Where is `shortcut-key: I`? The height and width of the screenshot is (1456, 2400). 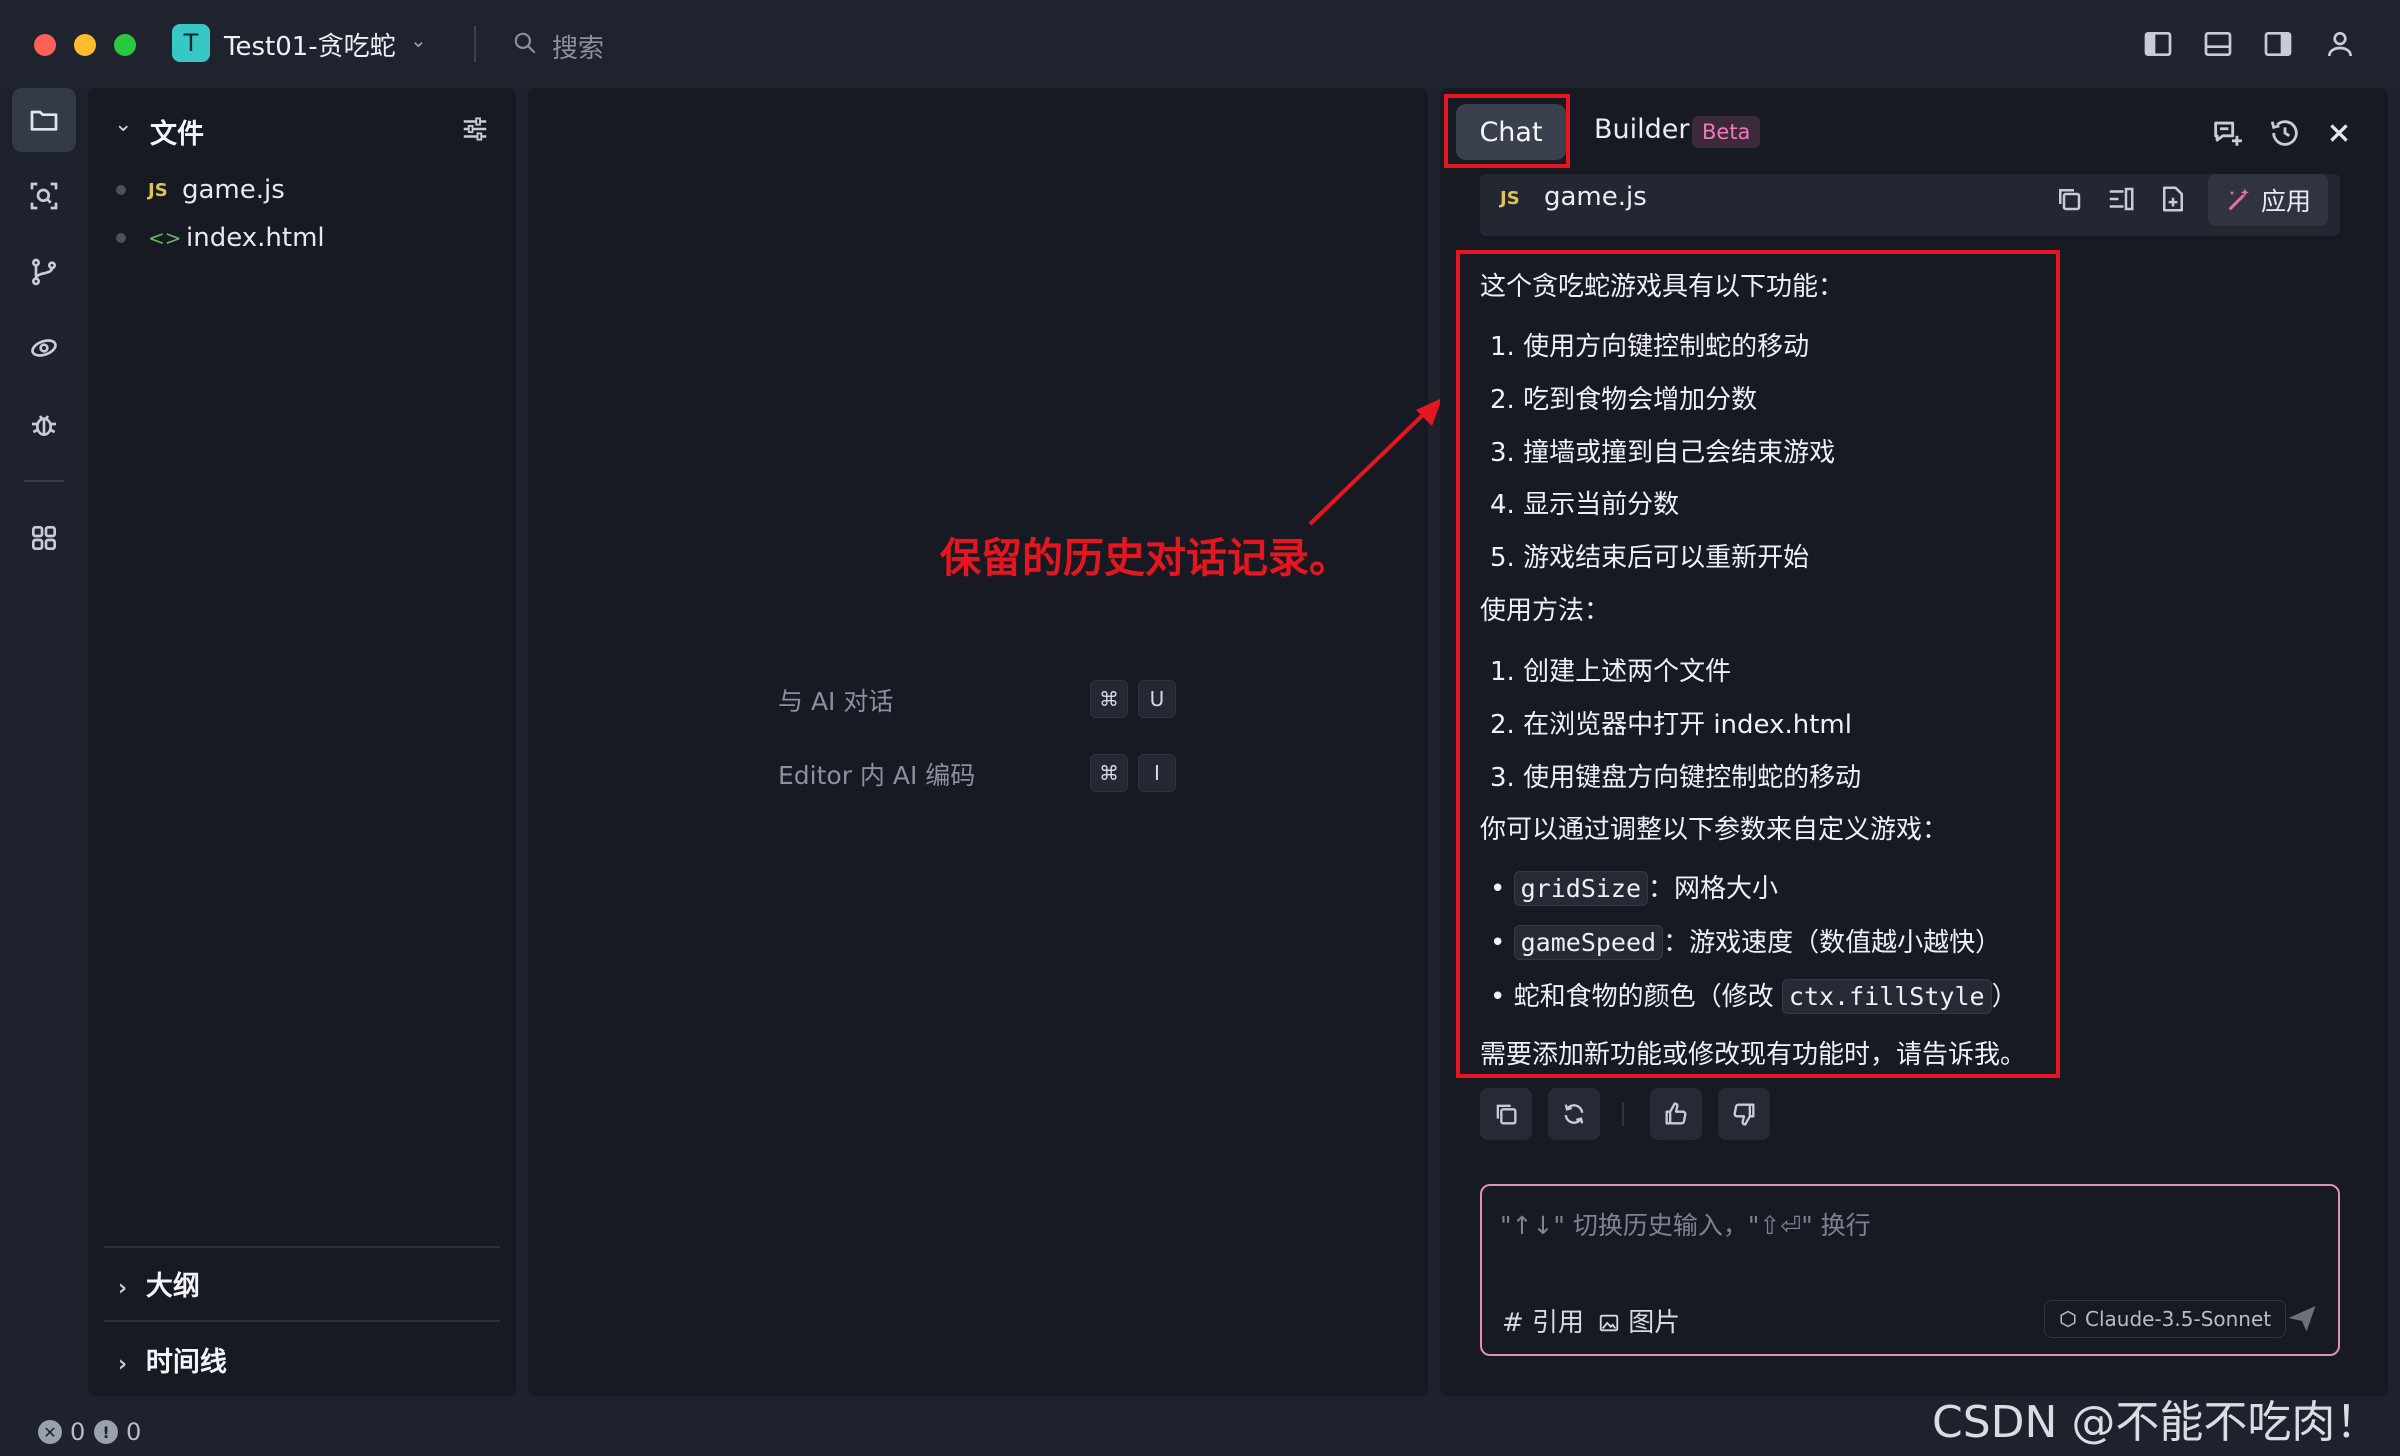
shortcut-key: I is located at coordinates (1157, 773).